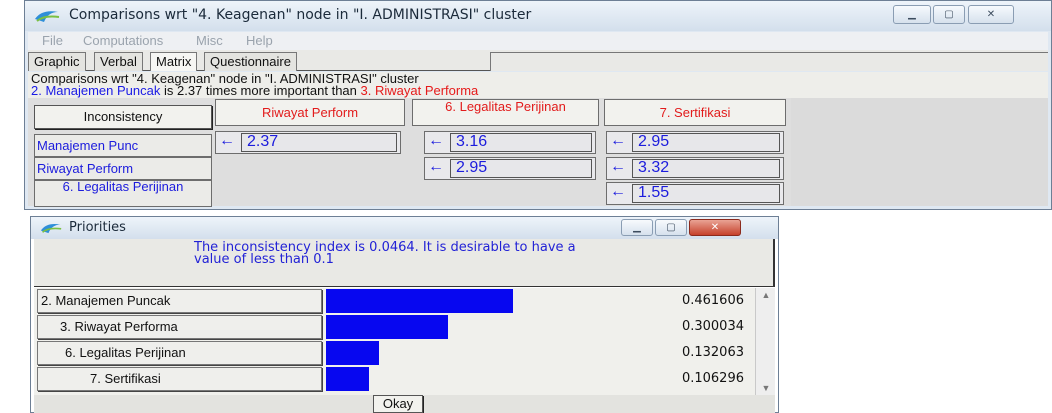 The height and width of the screenshot is (413, 1052). Describe the element at coordinates (394, 354) in the screenshot. I see `priority-row: 6. Legalitas Perijinan 0.132063` at that location.